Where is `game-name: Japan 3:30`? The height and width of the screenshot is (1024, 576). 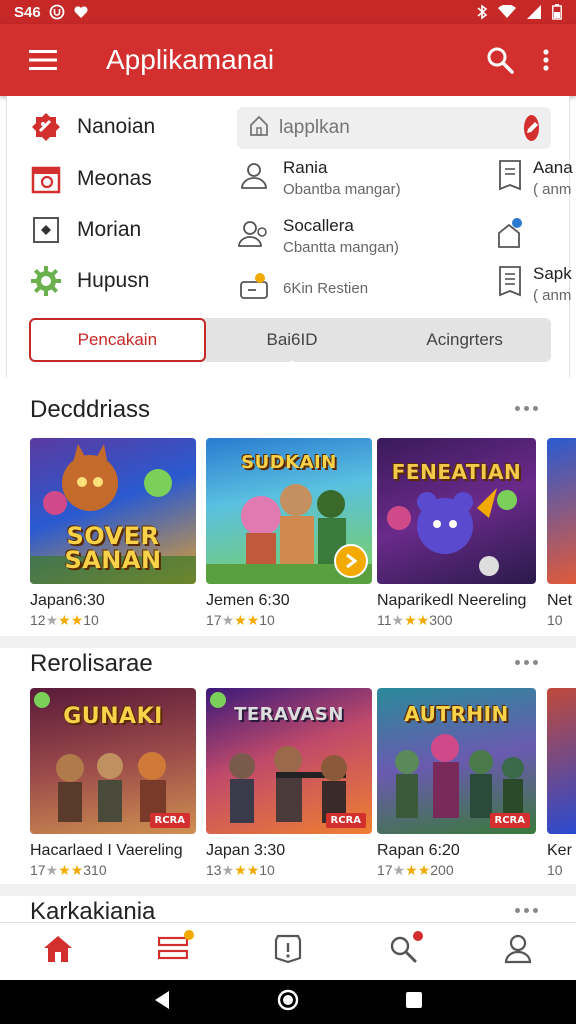
game-name: Japan 3:30 is located at coordinates (246, 850).